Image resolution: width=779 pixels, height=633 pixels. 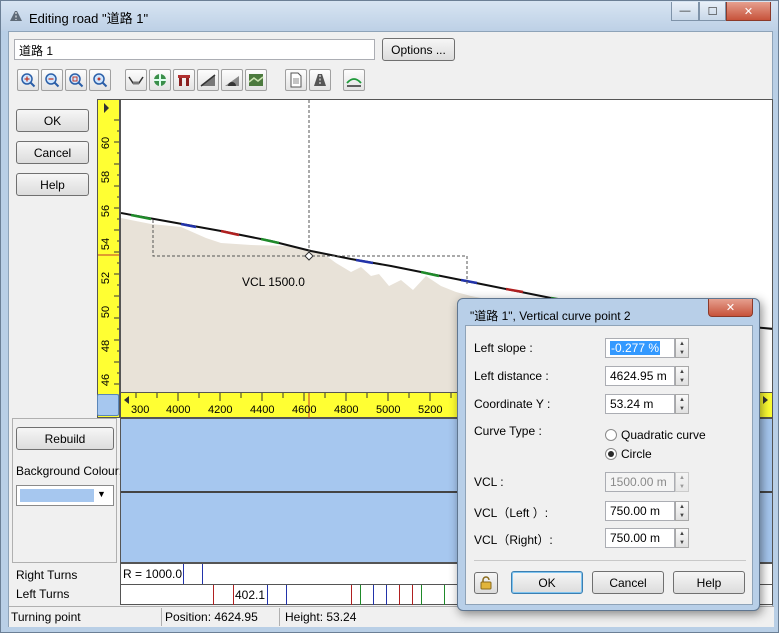 I want to click on junction-icon, so click(x=160, y=80).